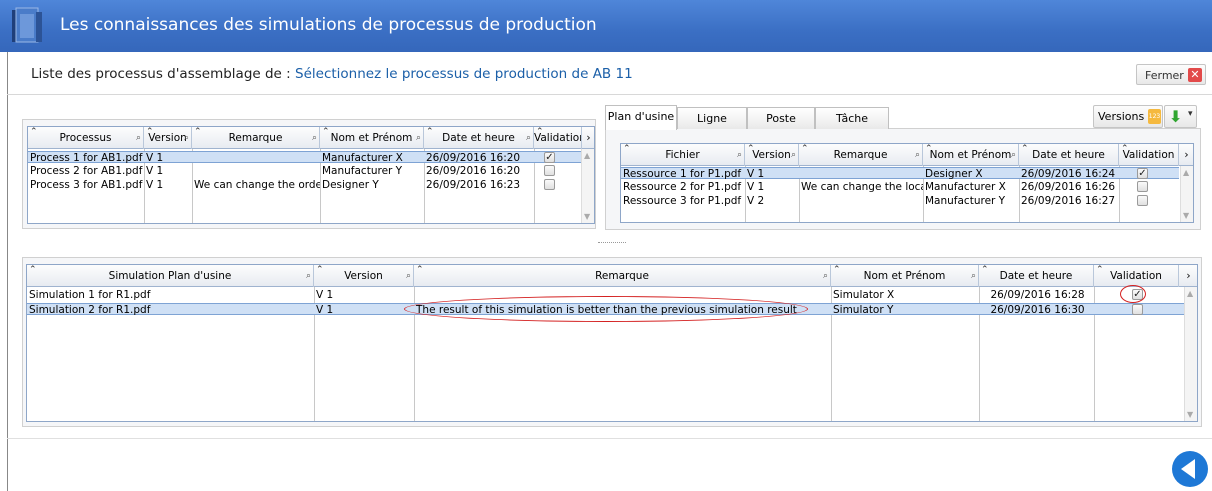 The image size is (1212, 491). Describe the element at coordinates (612, 243) in the screenshot. I see `panel-splitter` at that location.